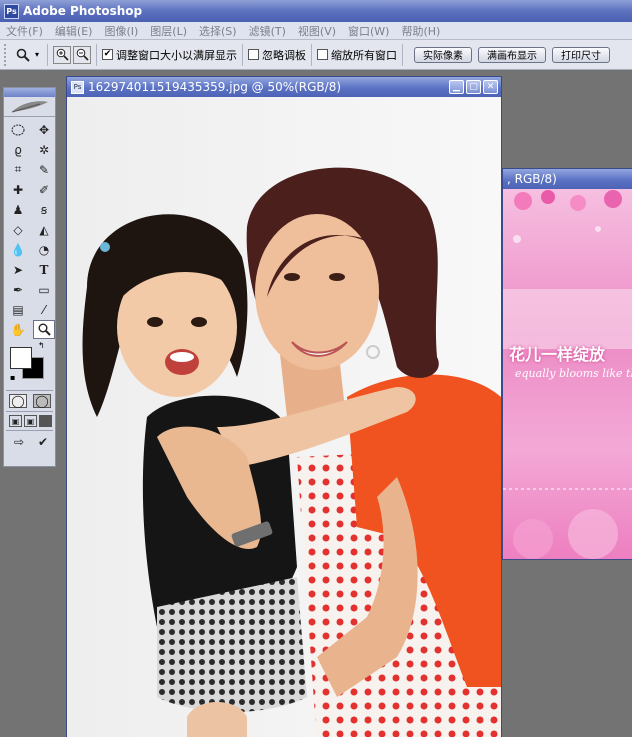 The image size is (632, 737). Describe the element at coordinates (62, 54) in the screenshot. I see `zoom-in-icon` at that location.